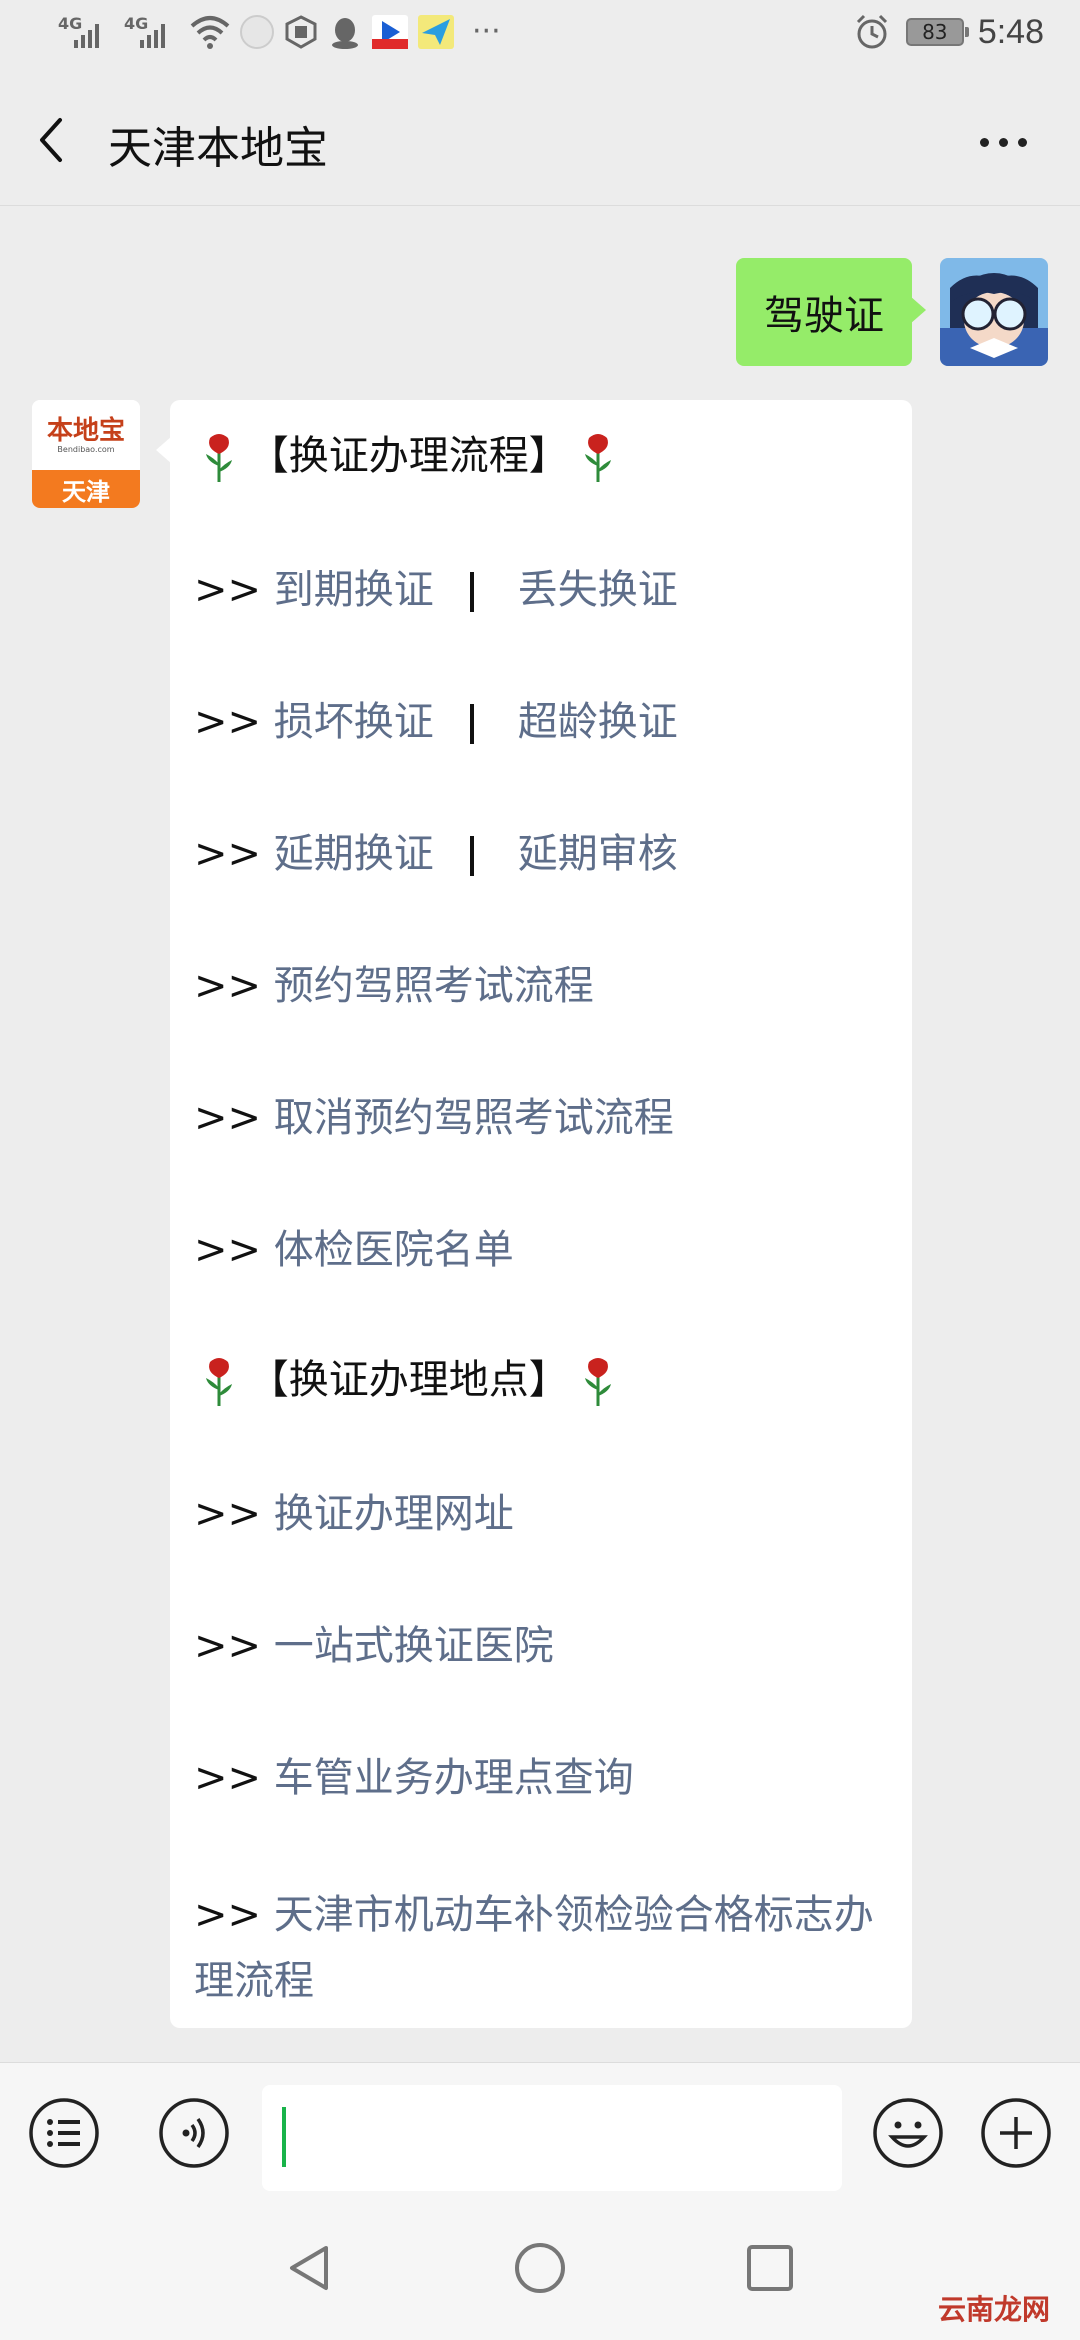 Image resolution: width=1080 pixels, height=2340 pixels. I want to click on link-expire-renewal: 到期换证, so click(354, 590).